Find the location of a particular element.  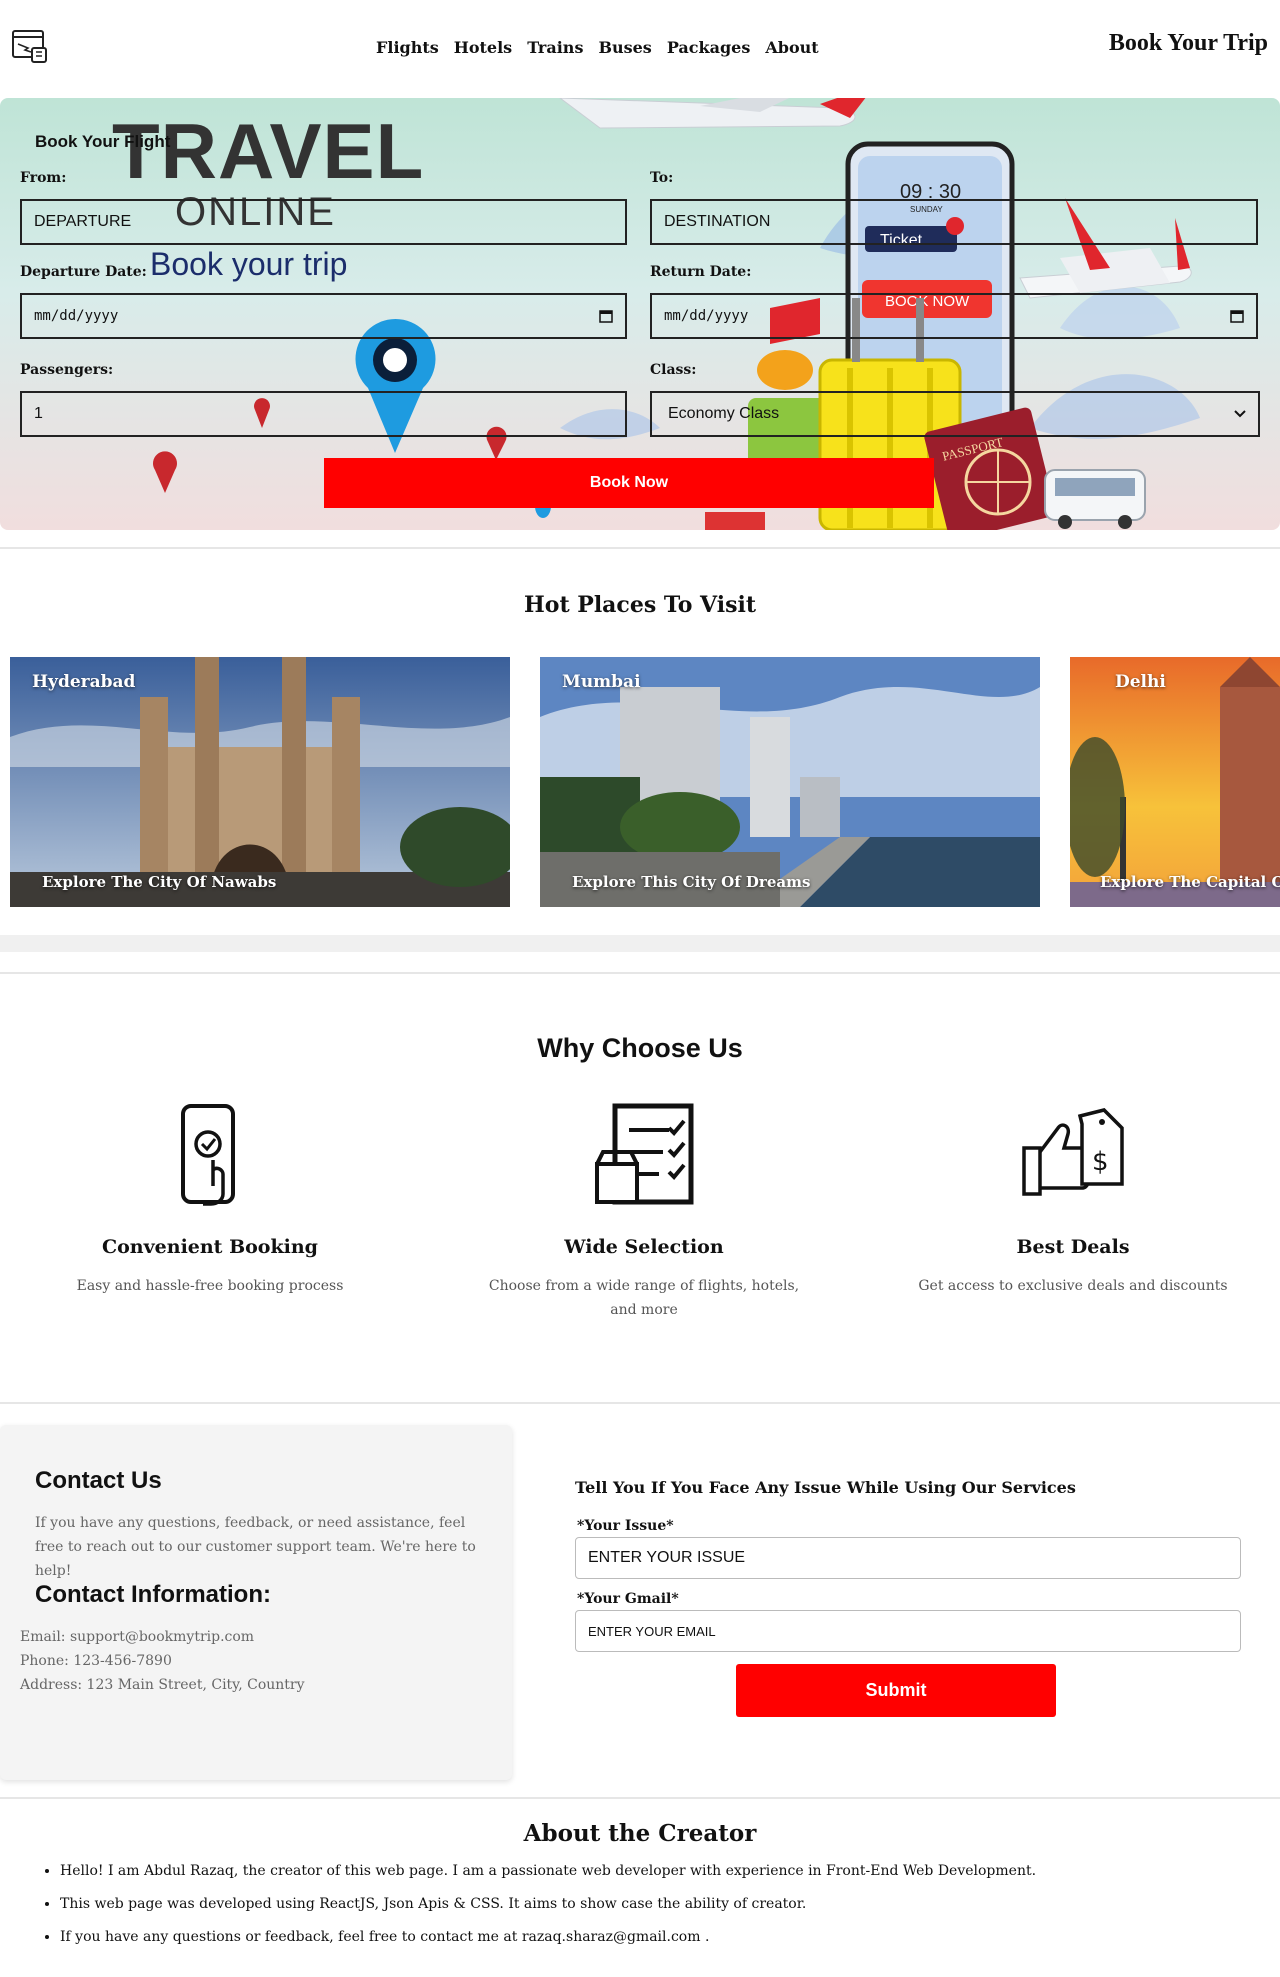

departure-date-input: mm/dd/yyyy is located at coordinates (323, 316).